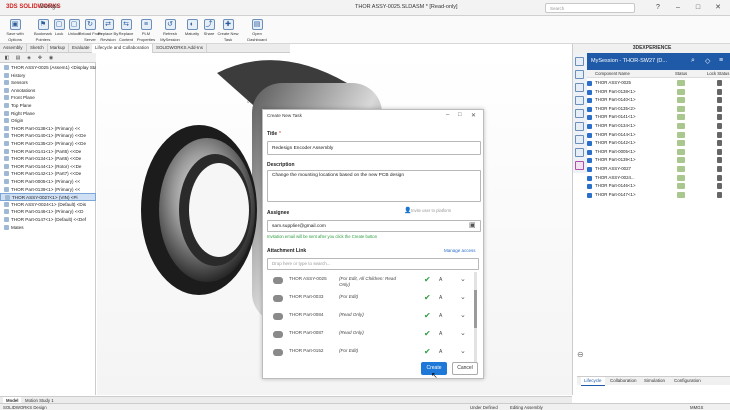  What do you see at coordinates (58, 48) in the screenshot?
I see `tab-markup: Markup` at bounding box center [58, 48].